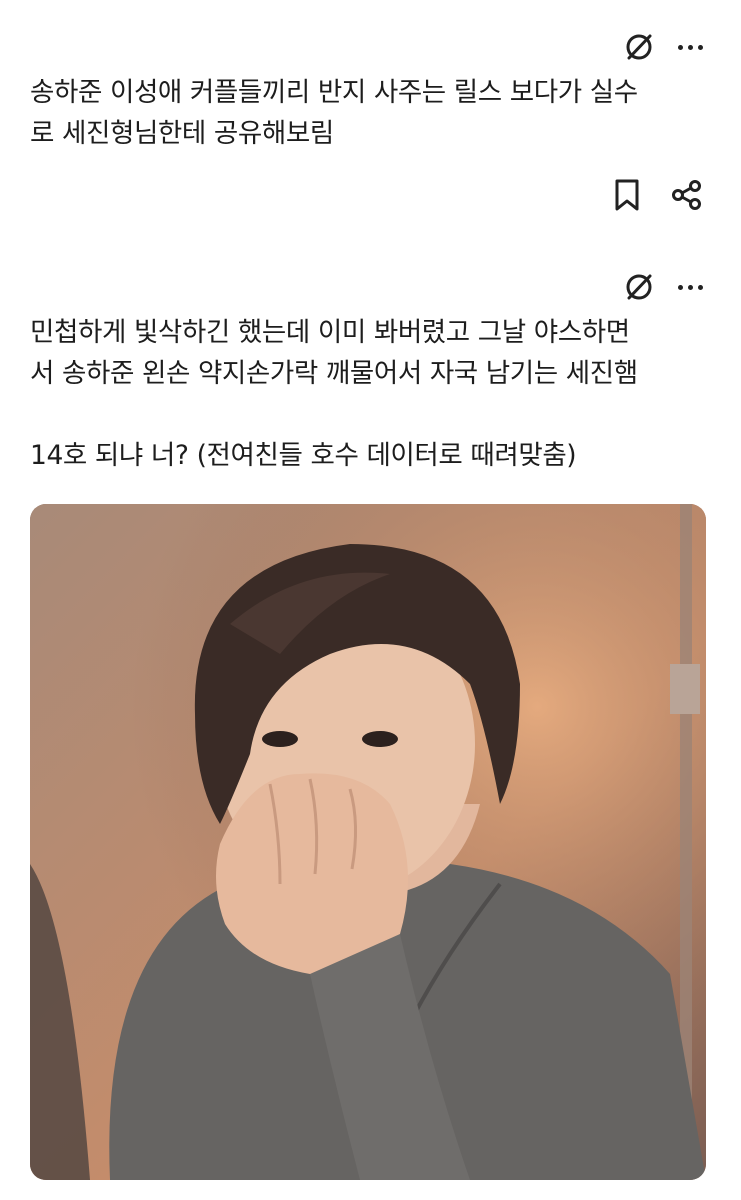 Image resolution: width=741 pixels, height=1200 pixels. Describe the element at coordinates (662, 287) in the screenshot. I see `post-2-header` at that location.